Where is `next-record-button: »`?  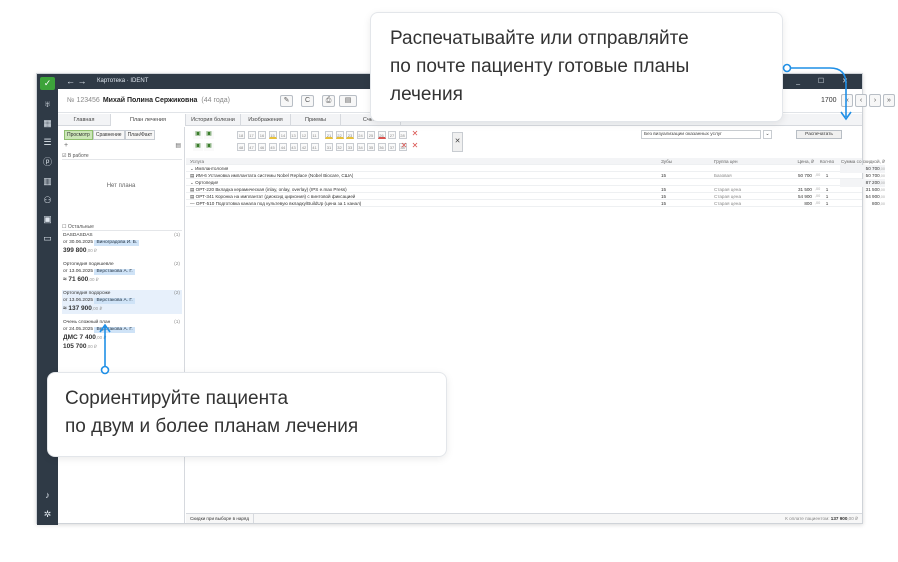 next-record-button: » is located at coordinates (889, 100).